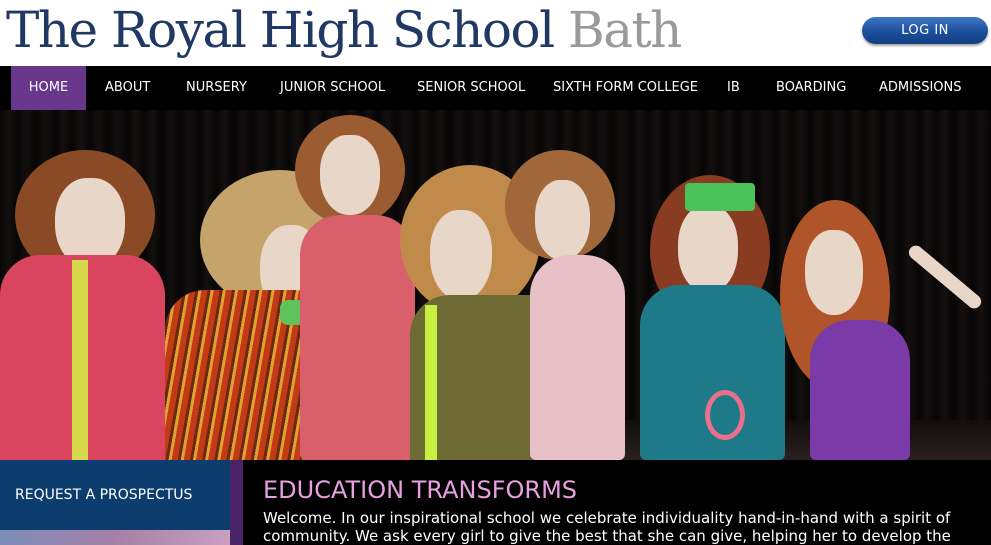 The width and height of the screenshot is (991, 545). I want to click on nav-item-senior-school: SENIOR SCHOOL, so click(471, 88).